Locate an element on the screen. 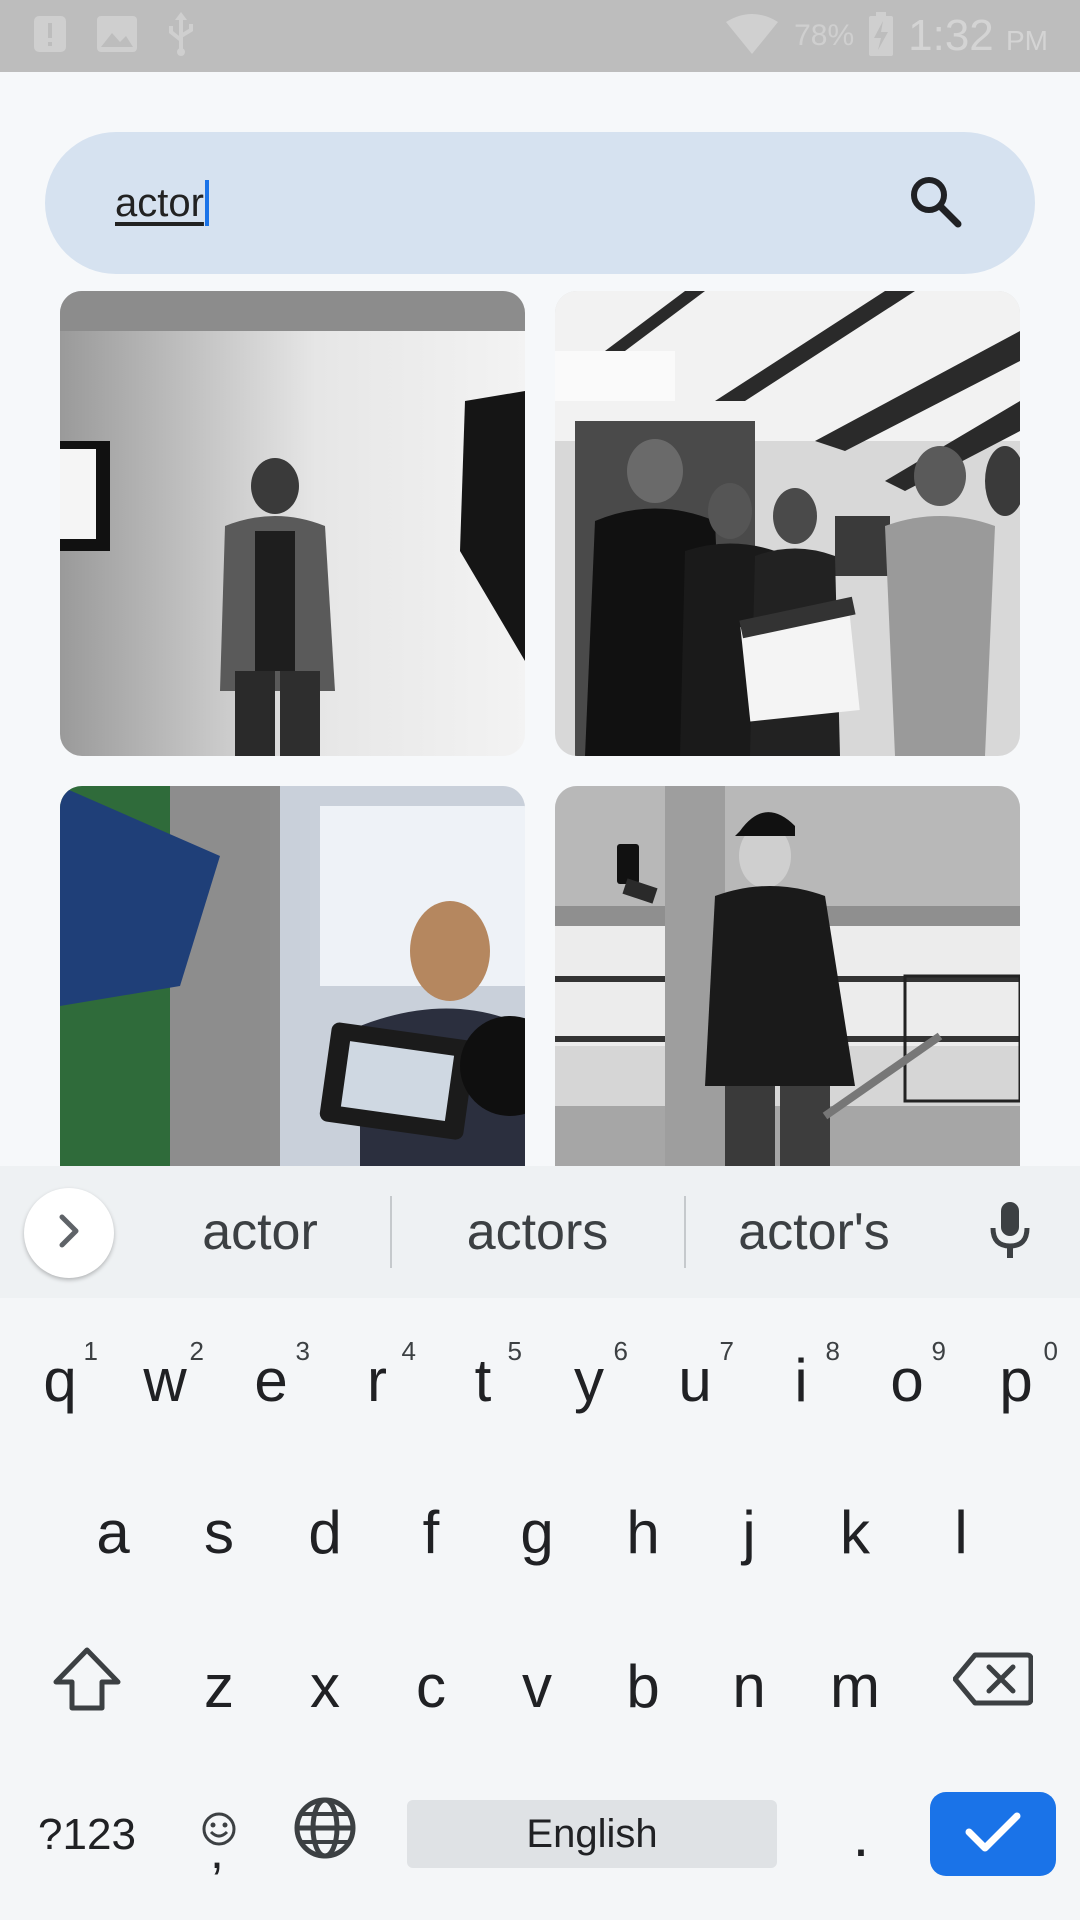 This screenshot has width=1080, height=1920. suggestion-3: actor's is located at coordinates (814, 1232).